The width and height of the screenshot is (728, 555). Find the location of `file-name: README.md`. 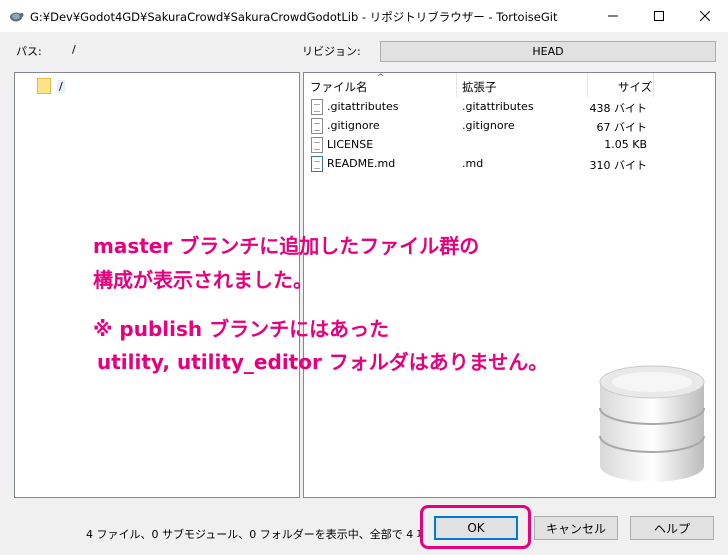

file-name: README.md is located at coordinates (361, 163).